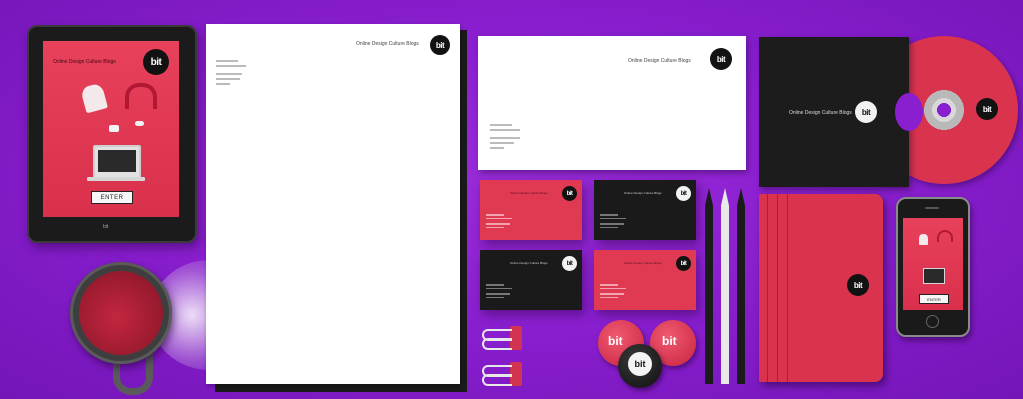 The image size is (1023, 399). I want to click on mug, so click(121, 313).